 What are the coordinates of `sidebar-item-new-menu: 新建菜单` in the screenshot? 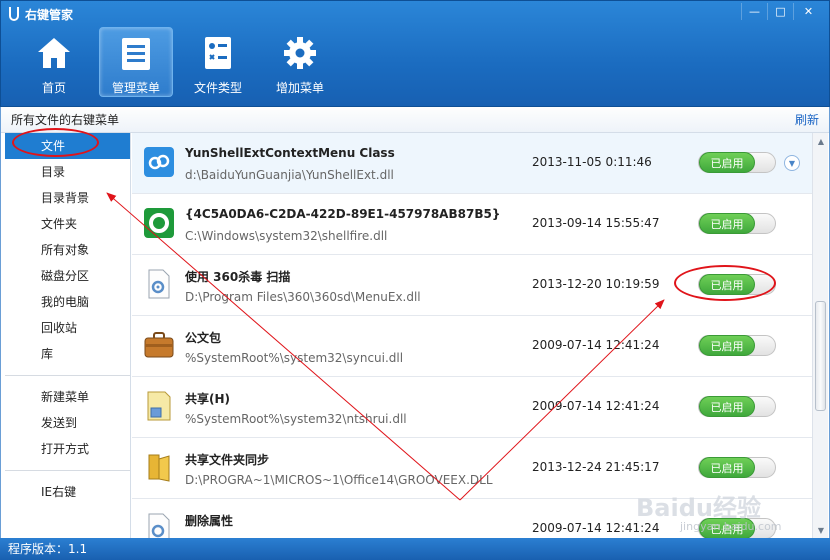 It's located at (67, 397).